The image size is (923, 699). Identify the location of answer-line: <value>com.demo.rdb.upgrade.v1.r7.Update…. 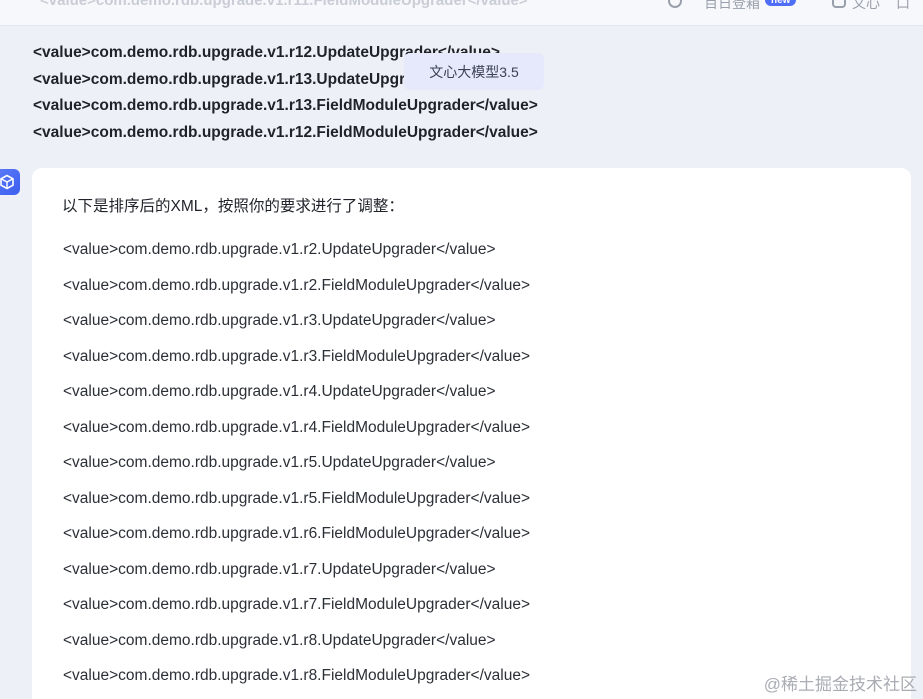
(279, 569).